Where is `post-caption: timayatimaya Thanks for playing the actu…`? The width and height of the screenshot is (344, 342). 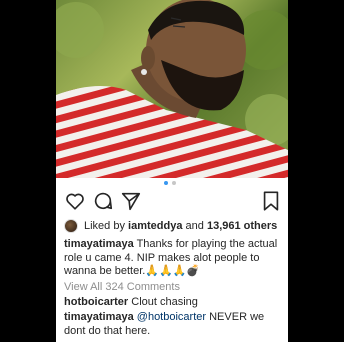 post-caption: timayatimaya Thanks for playing the actu… is located at coordinates (173, 258).